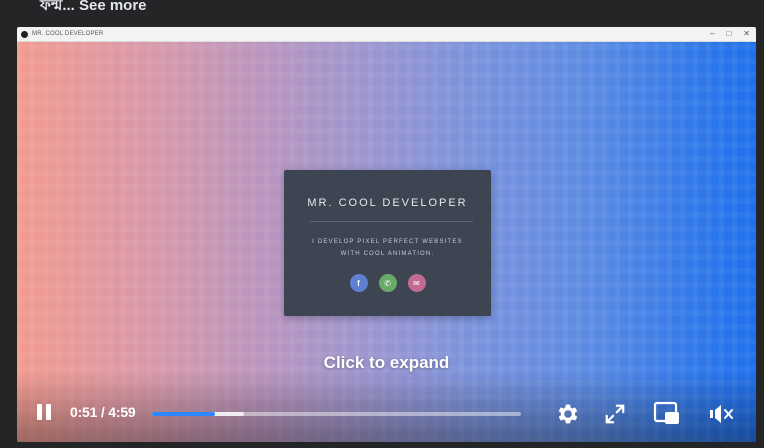 The height and width of the screenshot is (448, 764). Describe the element at coordinates (68, 34) in the screenshot. I see `window-title: MR. COOL DEVELOPER` at that location.